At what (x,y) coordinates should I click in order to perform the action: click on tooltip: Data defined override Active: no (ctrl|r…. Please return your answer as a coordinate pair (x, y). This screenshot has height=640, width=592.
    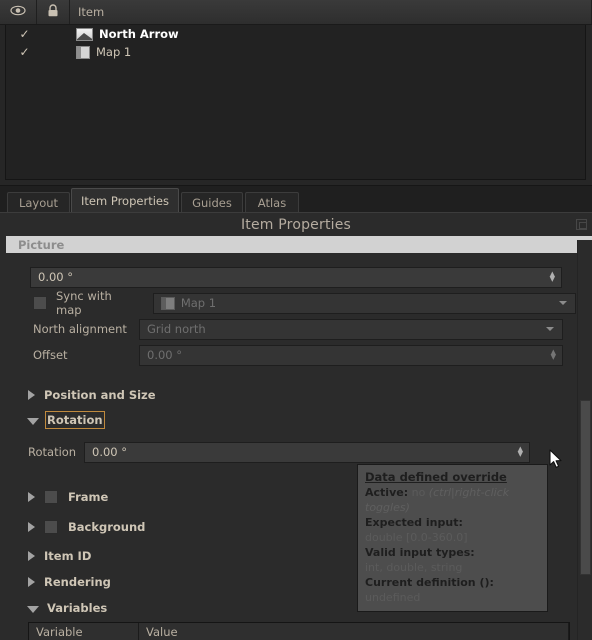
    Looking at the image, I should click on (452, 538).